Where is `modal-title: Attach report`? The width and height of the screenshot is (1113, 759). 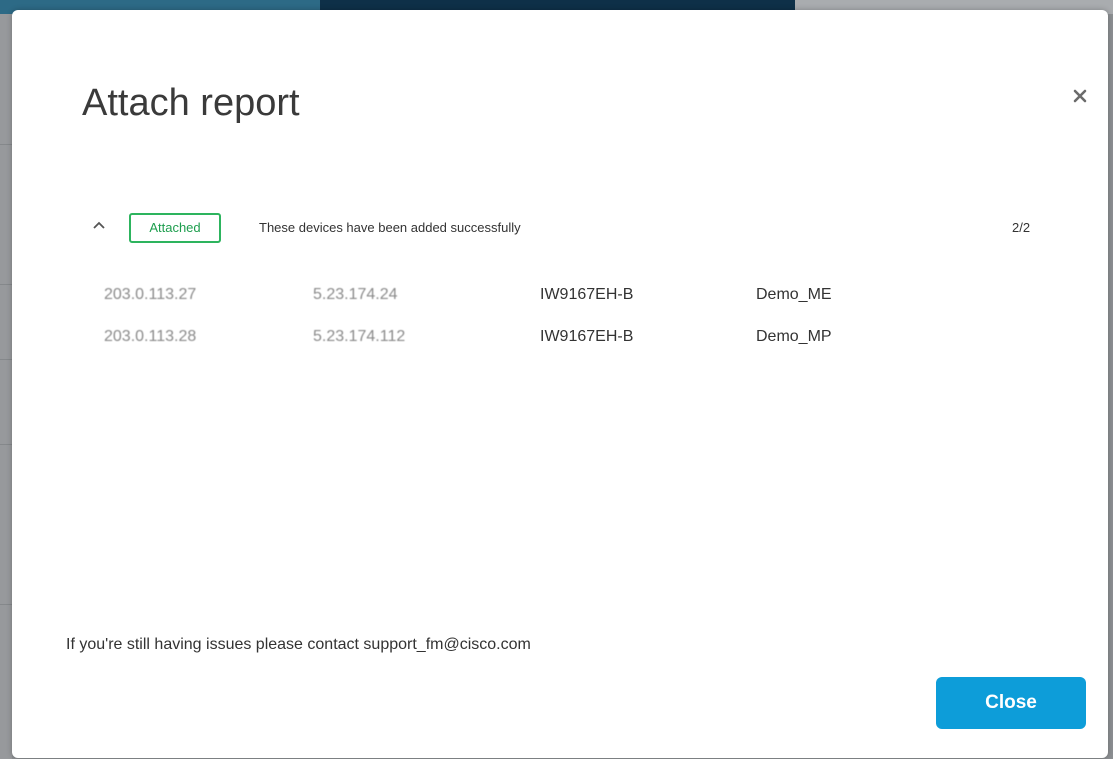
modal-title: Attach report is located at coordinates (191, 103).